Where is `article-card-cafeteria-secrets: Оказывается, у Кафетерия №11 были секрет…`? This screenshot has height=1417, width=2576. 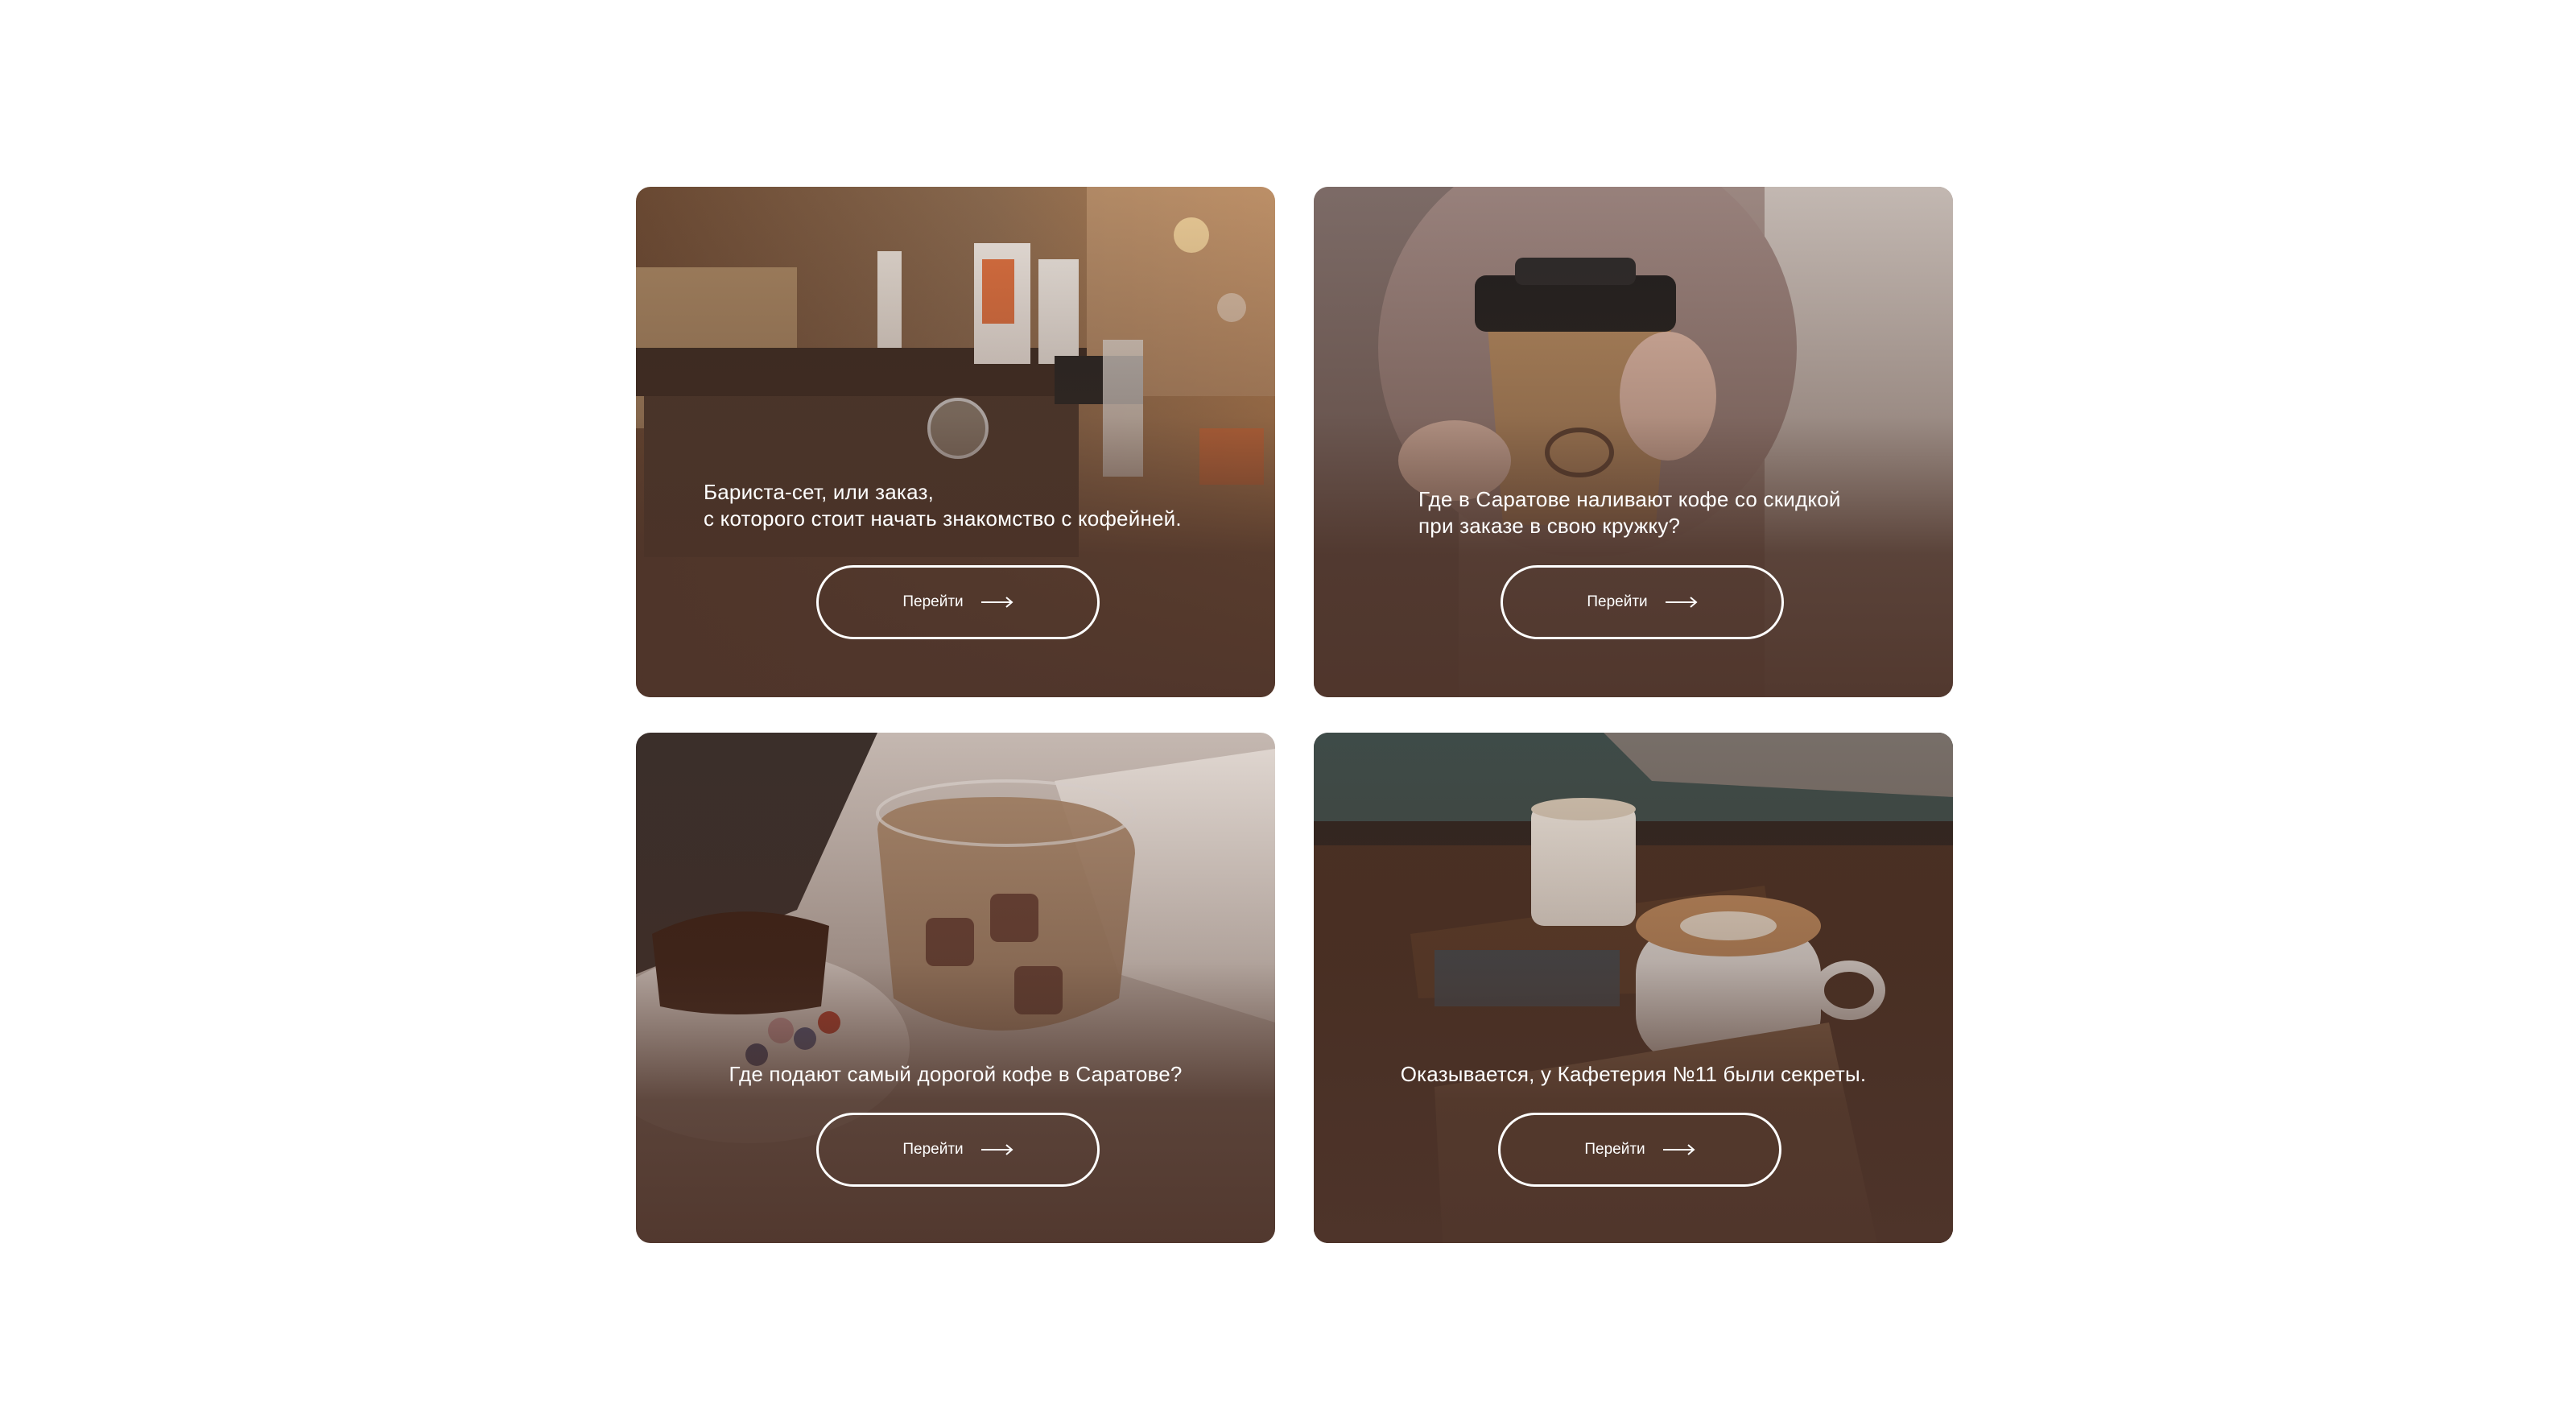 article-card-cafeteria-secrets: Оказывается, у Кафетерия №11 были секрет… is located at coordinates (1633, 988).